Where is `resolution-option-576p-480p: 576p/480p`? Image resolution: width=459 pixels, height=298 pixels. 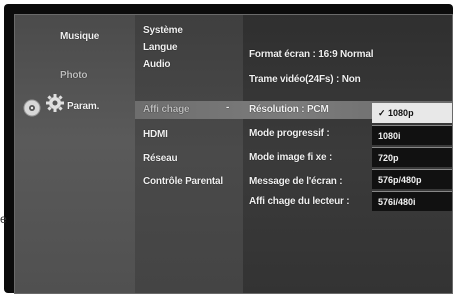
resolution-option-576p-480p: 576p/480p is located at coordinates (412, 179).